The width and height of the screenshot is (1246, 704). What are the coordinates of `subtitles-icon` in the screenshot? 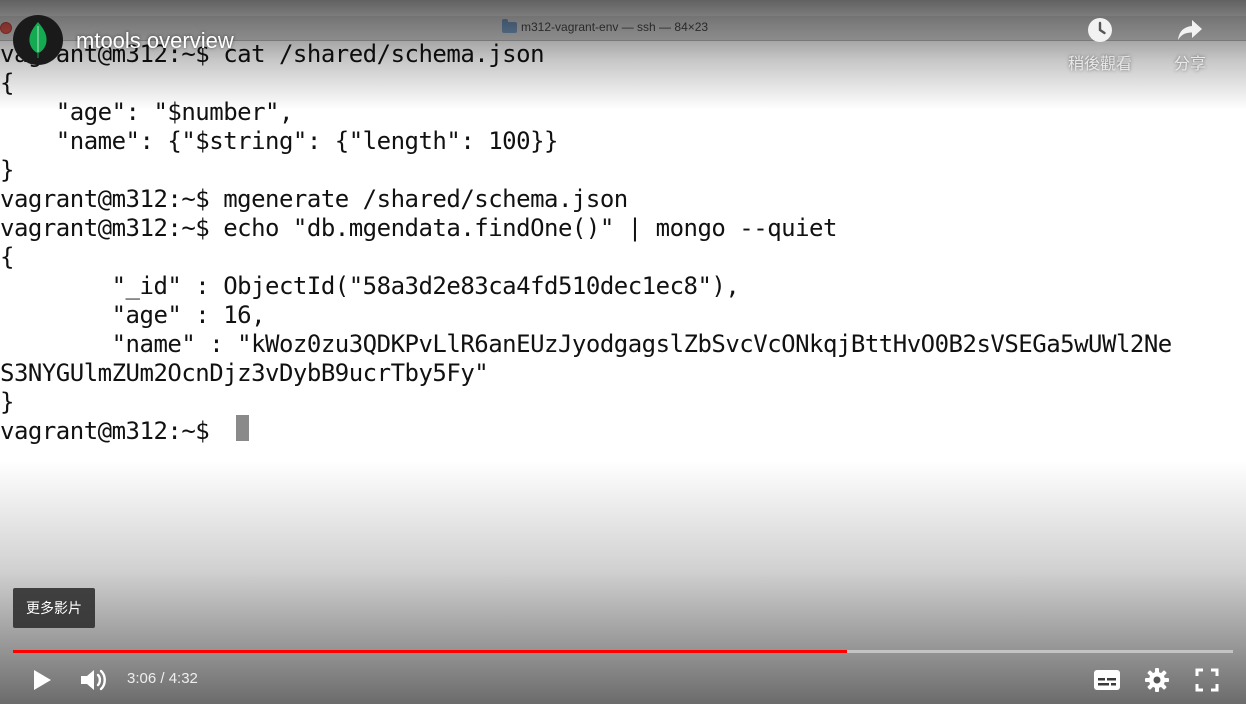 It's located at (1107, 680).